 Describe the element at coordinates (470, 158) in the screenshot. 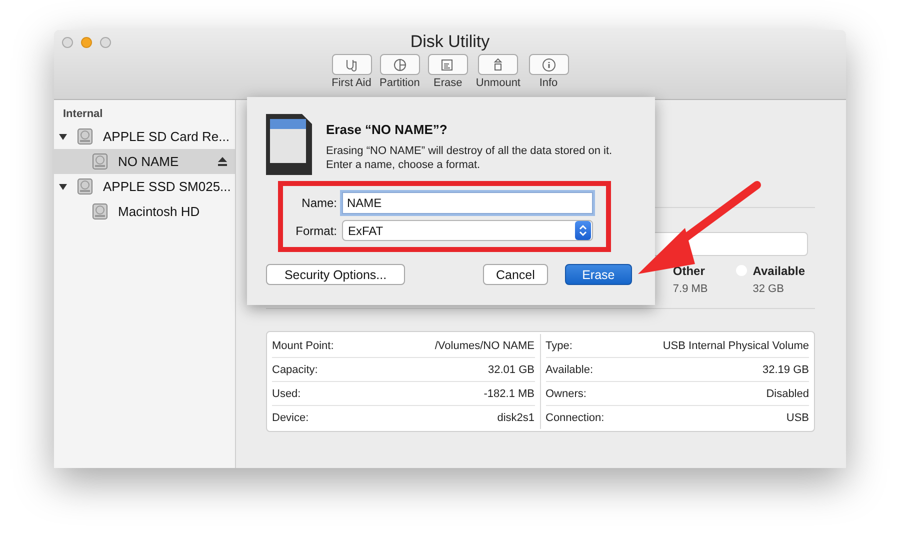

I see `dialog-message: Erasing “NO NAME” will destroy of all the data stored on it. Enter a name, choose a format.` at that location.